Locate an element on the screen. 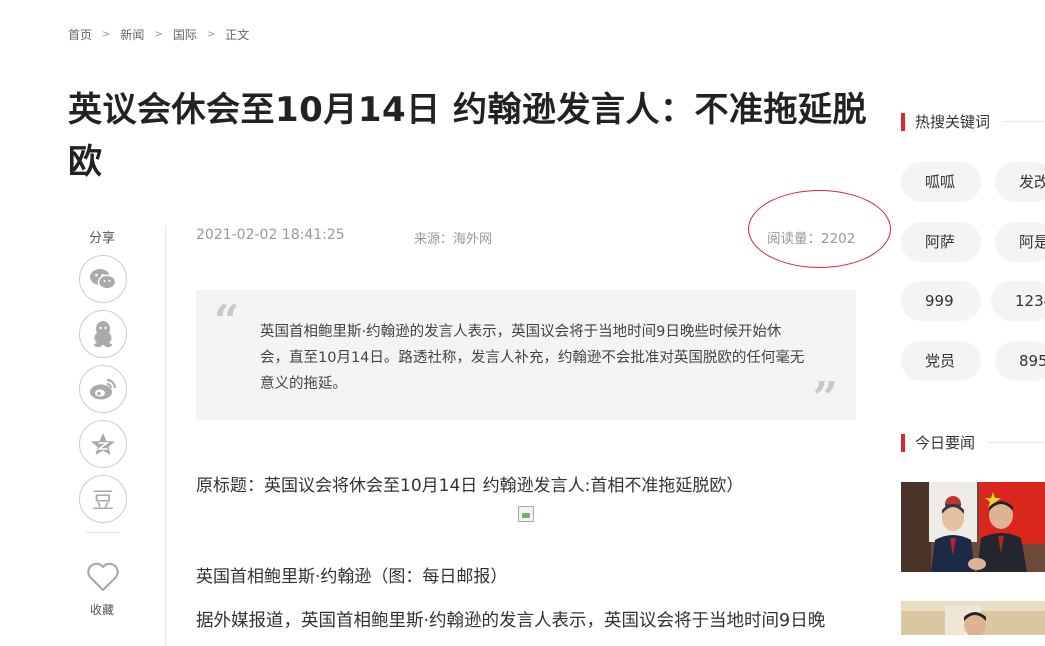 The height and width of the screenshot is (646, 1045). article-source: 来源：海外网 is located at coordinates (453, 239).